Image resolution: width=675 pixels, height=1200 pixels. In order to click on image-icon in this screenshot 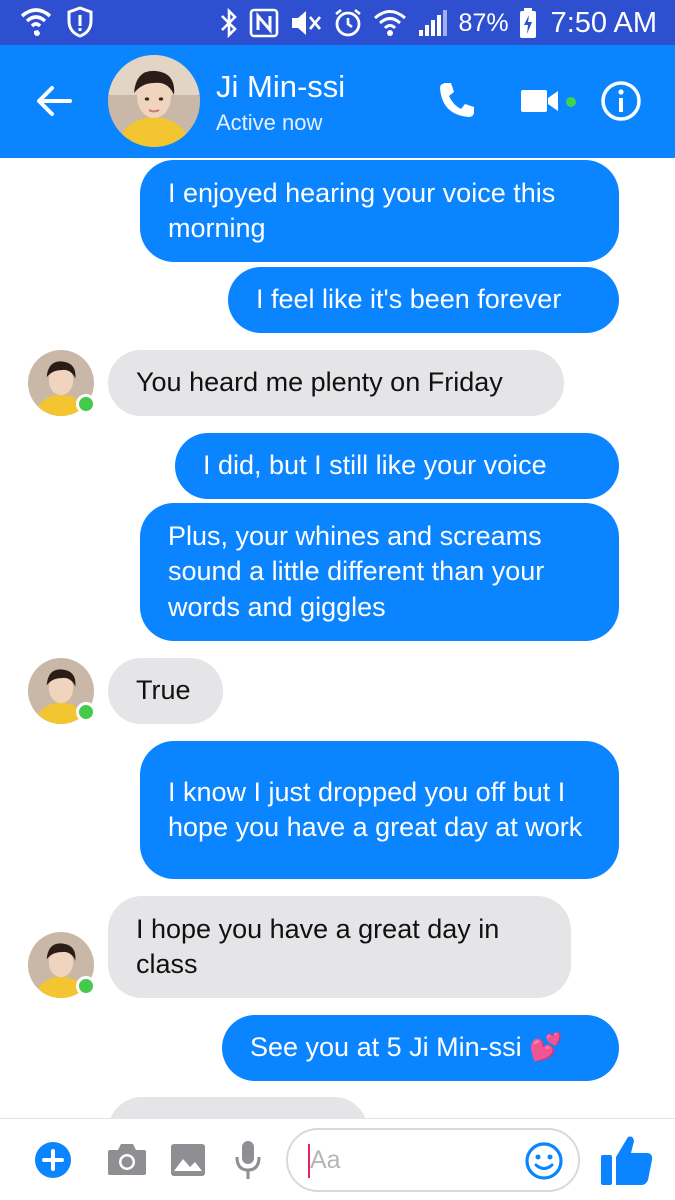, I will do `click(188, 1160)`.